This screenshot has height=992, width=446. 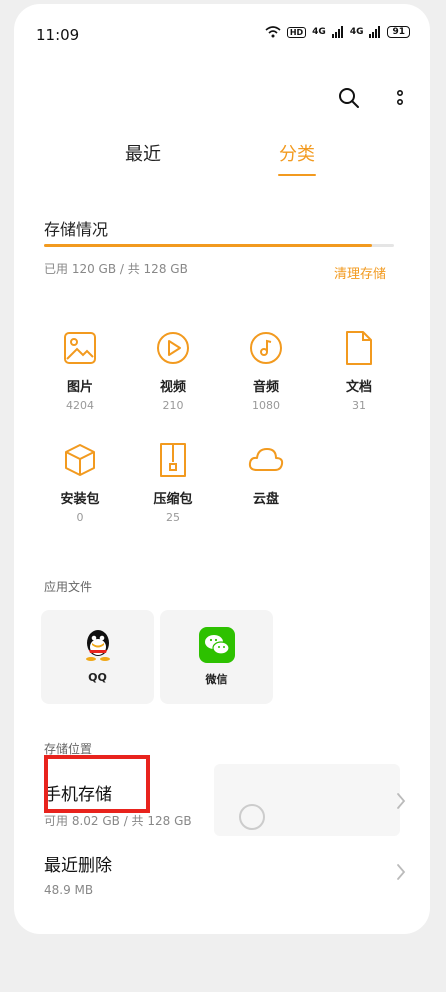 I want to click on category-cloud: 云盘, so click(x=266, y=475).